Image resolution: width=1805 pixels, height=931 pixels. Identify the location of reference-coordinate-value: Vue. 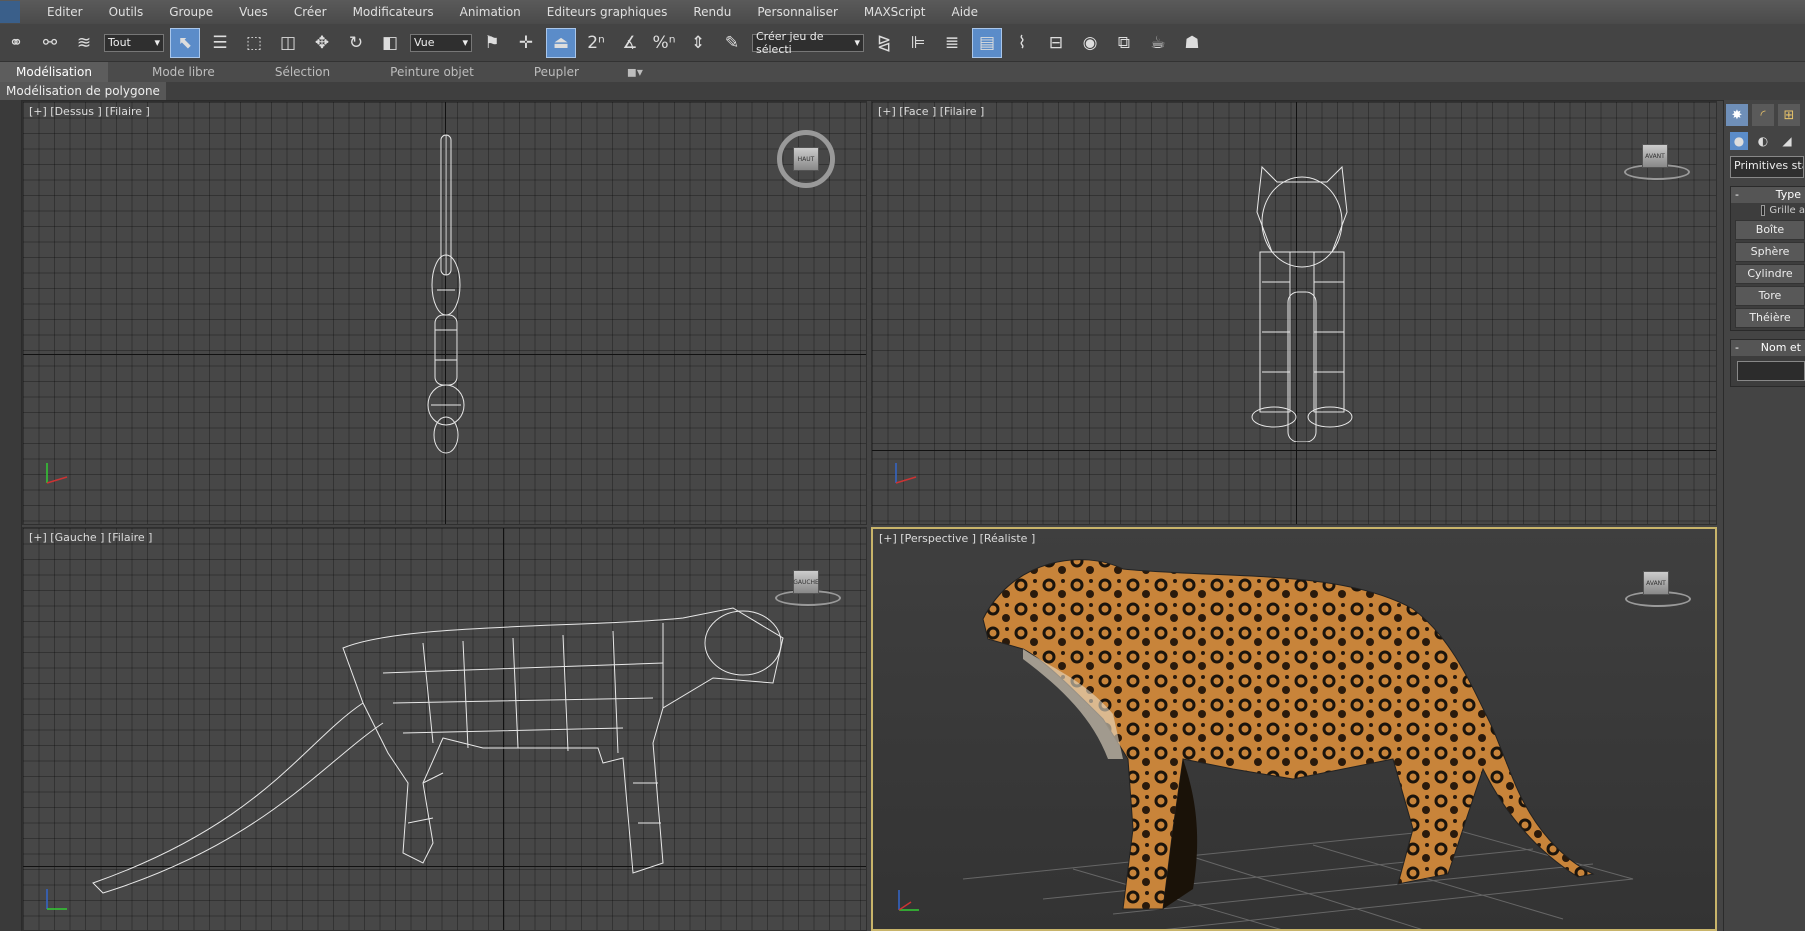
(424, 42).